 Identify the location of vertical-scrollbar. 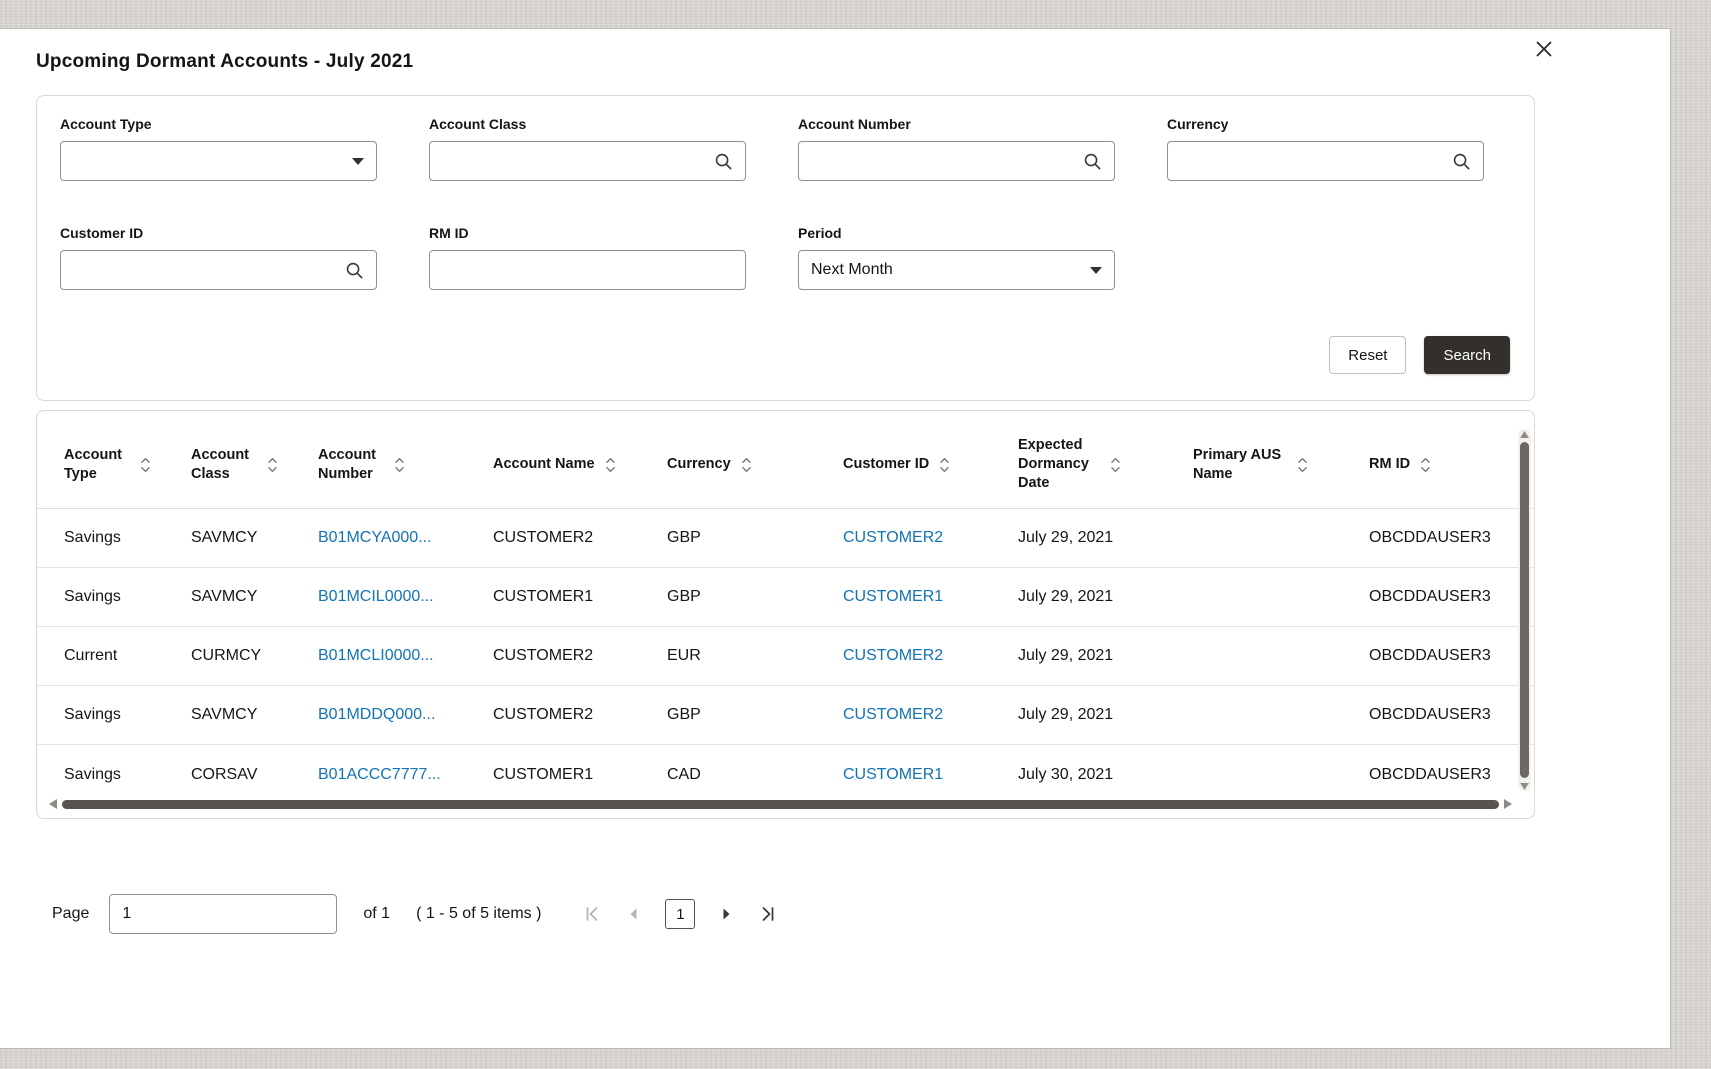
(1524, 610).